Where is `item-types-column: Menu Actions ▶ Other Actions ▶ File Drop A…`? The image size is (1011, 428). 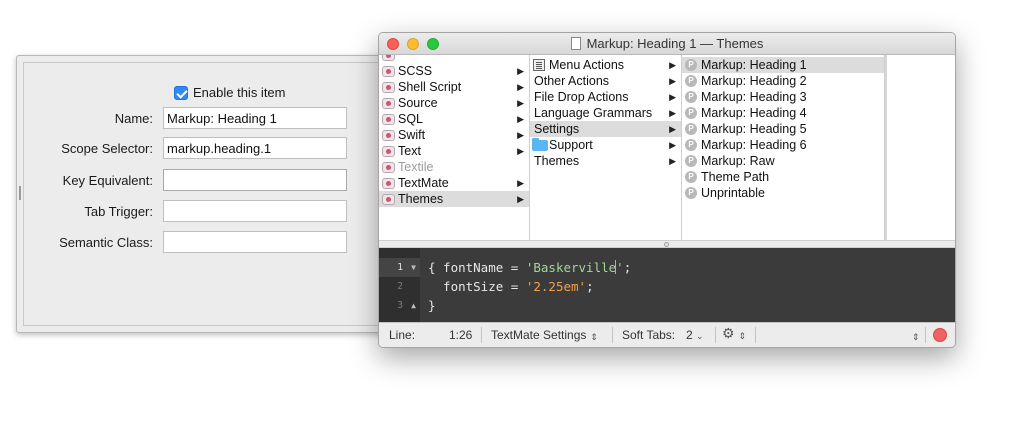
item-types-column: Menu Actions ▶ Other Actions ▶ File Drop A… is located at coordinates (606, 147).